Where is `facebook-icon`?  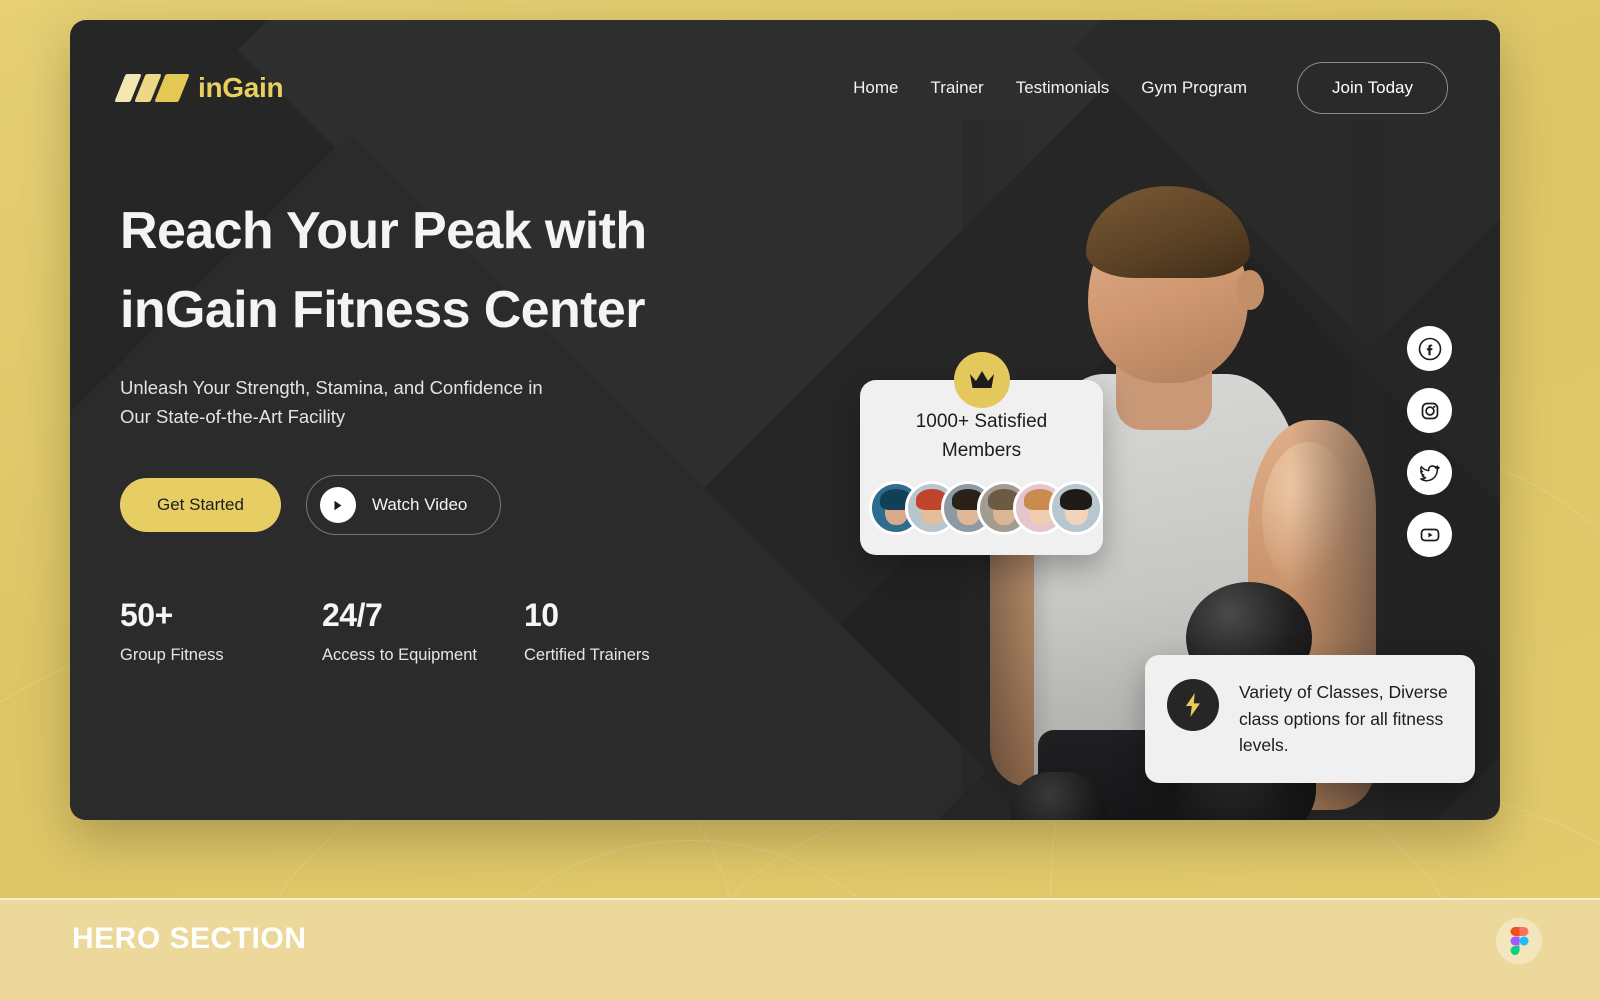 facebook-icon is located at coordinates (1429, 348).